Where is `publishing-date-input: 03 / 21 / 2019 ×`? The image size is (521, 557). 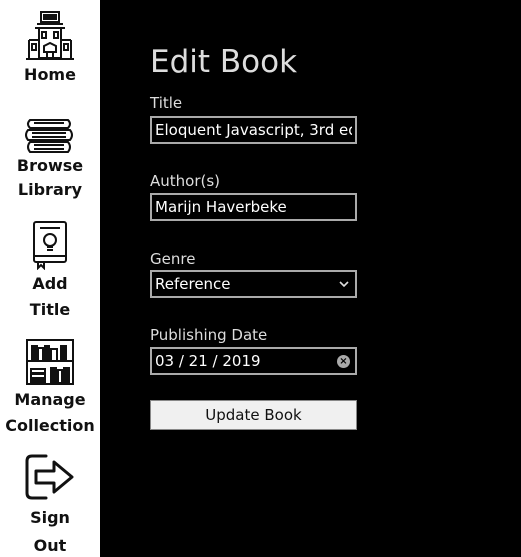 publishing-date-input: 03 / 21 / 2019 × is located at coordinates (253, 361).